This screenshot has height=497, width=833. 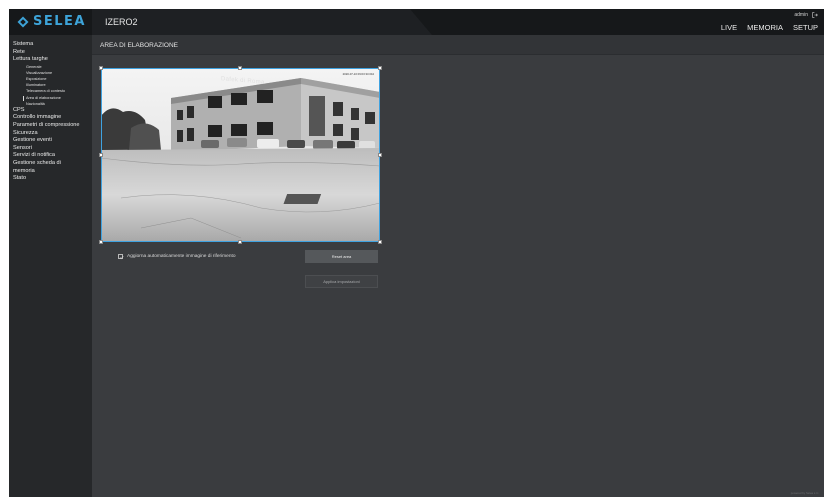 I want to click on logo-text: SELEA, so click(x=59, y=21).